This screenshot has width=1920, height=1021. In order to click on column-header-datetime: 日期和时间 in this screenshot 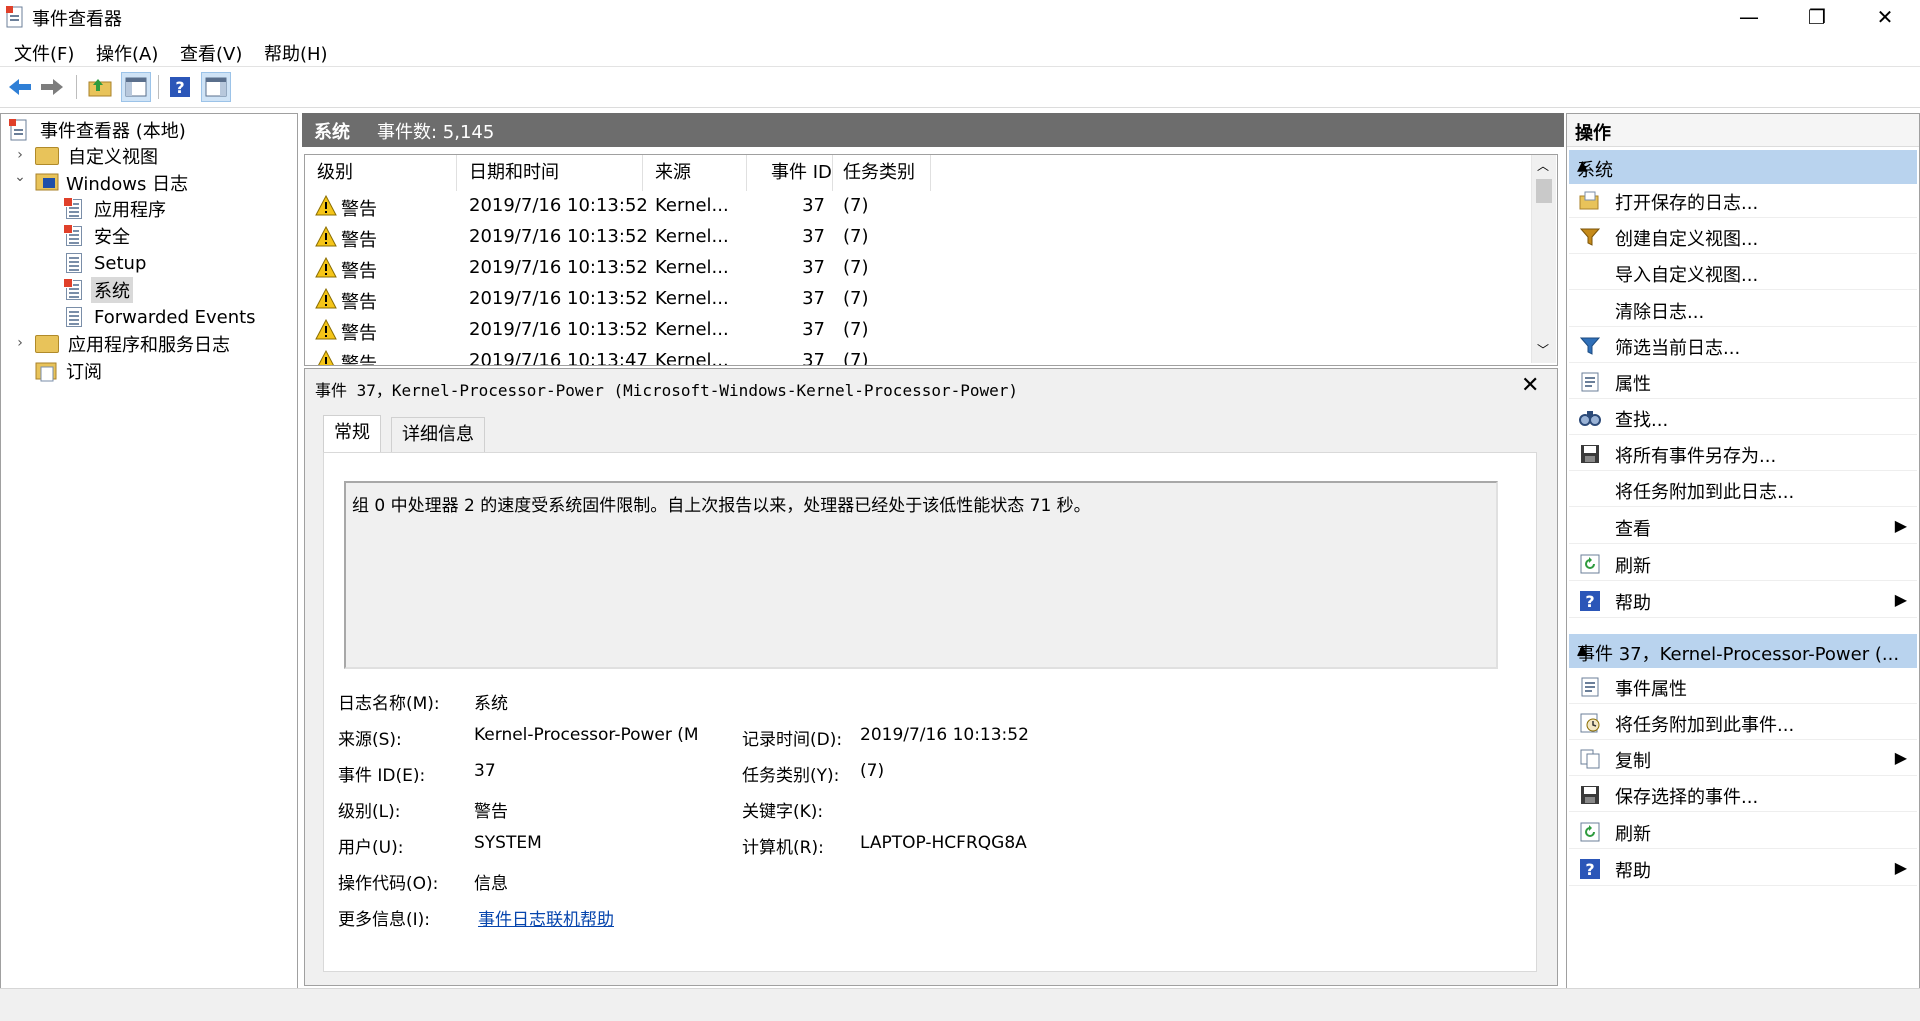, I will do `click(550, 173)`.